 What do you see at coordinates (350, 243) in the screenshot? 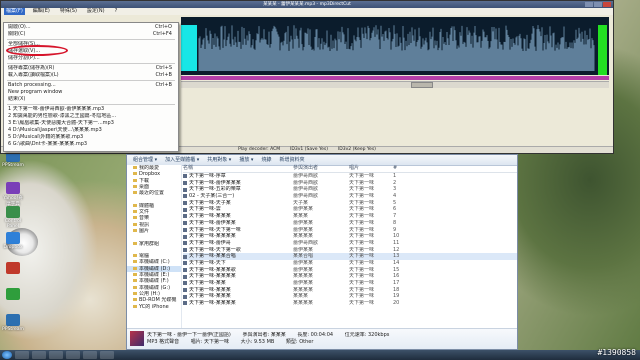
I see `file-row: 天下第一味-蕾伊哥 蕾伊哥西歐 天下第一味 11` at bounding box center [350, 243].